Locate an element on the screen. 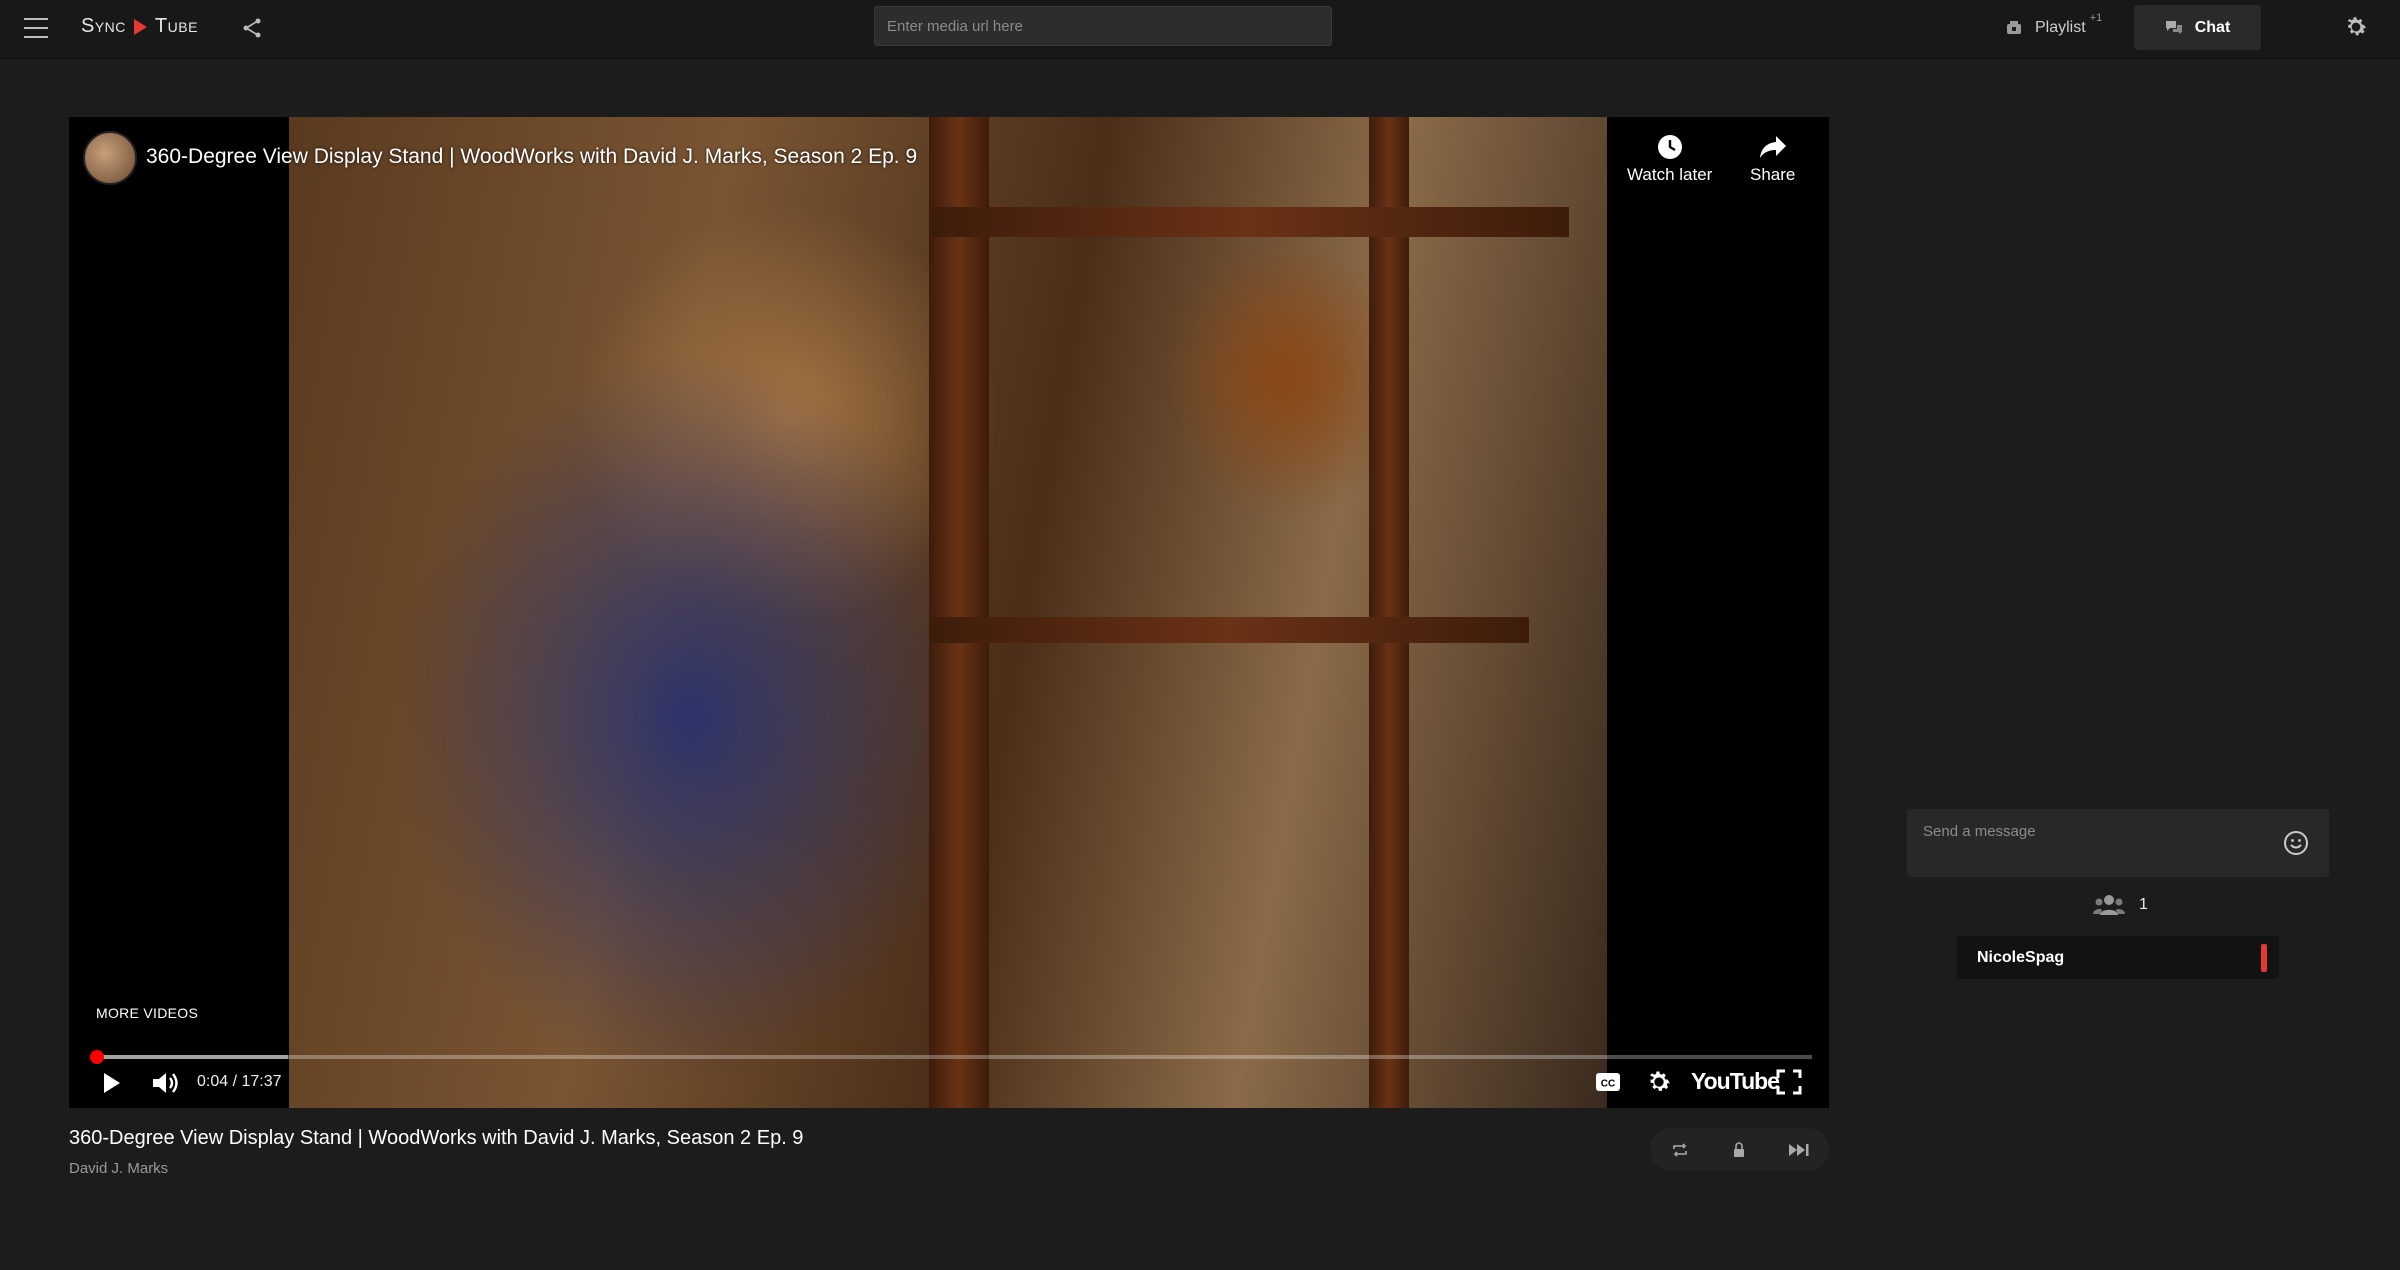 Image resolution: width=2400 pixels, height=1270 pixels. playlist-label: Playlist is located at coordinates (2060, 27).